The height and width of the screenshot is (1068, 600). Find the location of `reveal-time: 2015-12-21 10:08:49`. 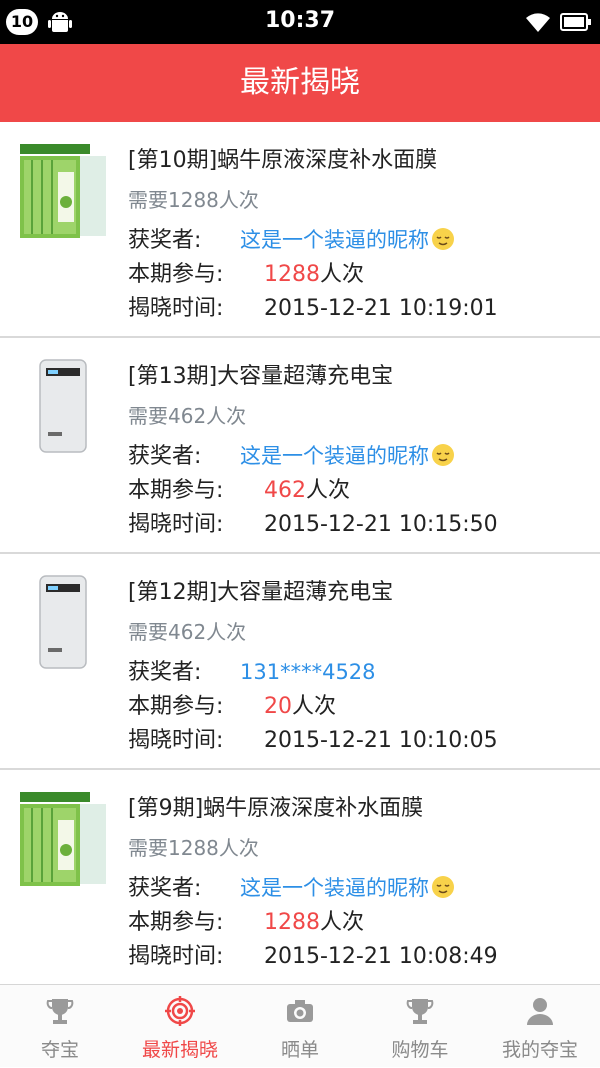

reveal-time: 2015-12-21 10:08:49 is located at coordinates (381, 956).